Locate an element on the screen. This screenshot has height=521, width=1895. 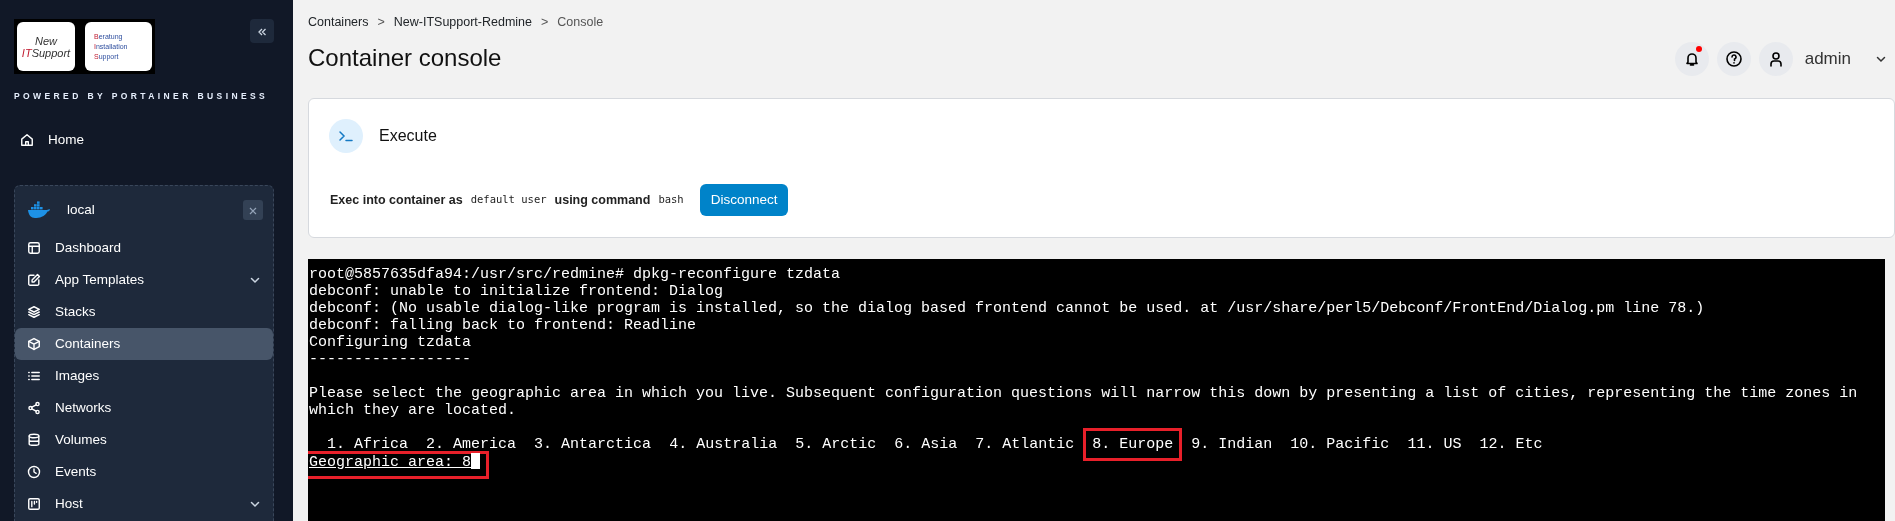
database-icon is located at coordinates (34, 439).